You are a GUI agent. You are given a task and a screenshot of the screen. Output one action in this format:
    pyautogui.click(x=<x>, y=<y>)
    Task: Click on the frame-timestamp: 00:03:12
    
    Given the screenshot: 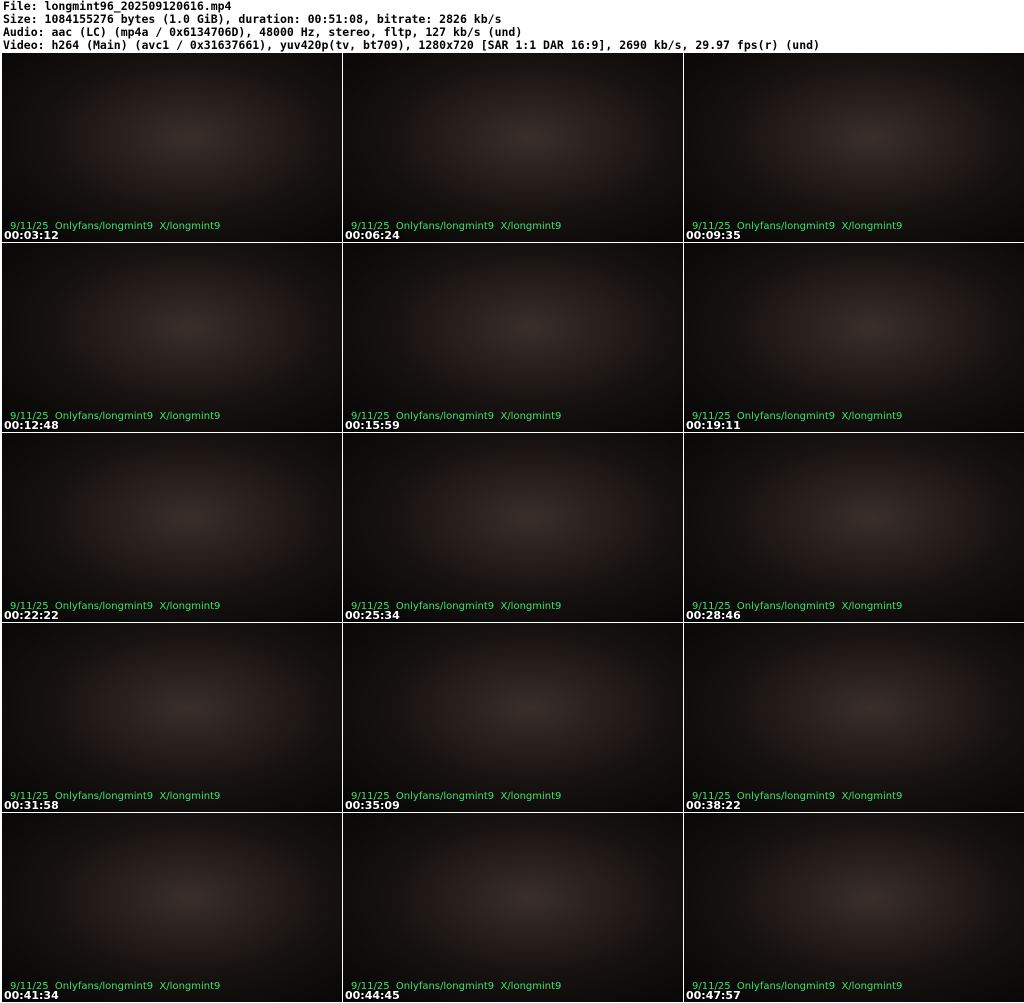 What is the action you would take?
    pyautogui.click(x=31, y=235)
    